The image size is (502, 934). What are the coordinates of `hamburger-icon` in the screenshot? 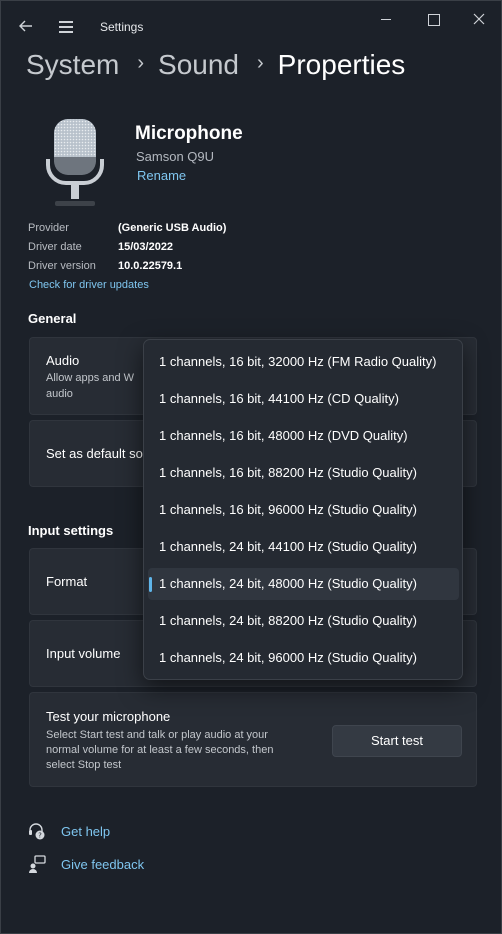 It's located at (66, 26).